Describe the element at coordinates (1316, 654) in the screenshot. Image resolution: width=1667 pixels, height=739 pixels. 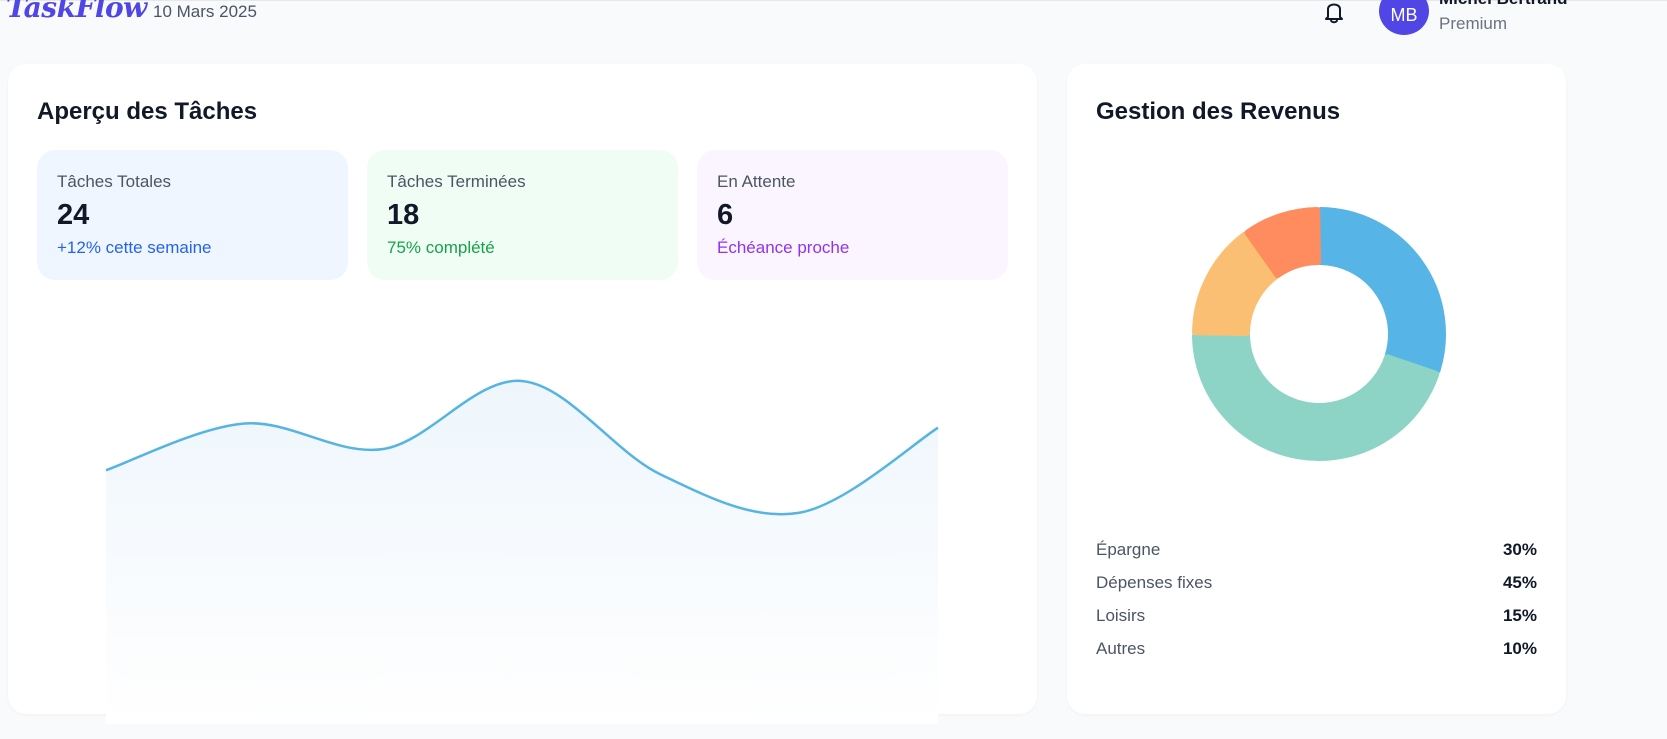
I see `legend-row-others: Autres 10%` at that location.